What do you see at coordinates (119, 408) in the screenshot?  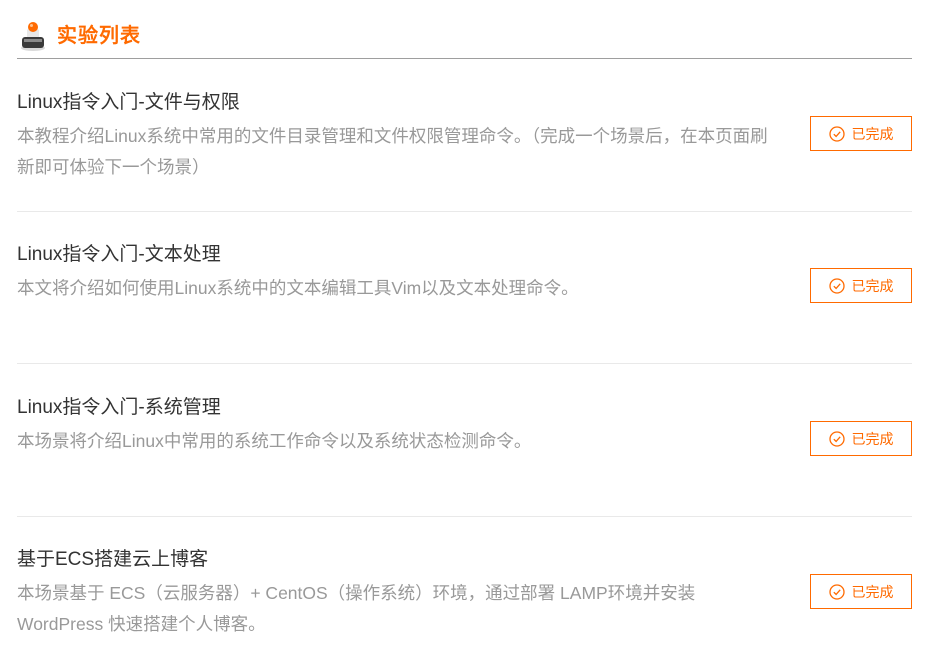 I see `lab-title: Linux指令入门-系统管理` at bounding box center [119, 408].